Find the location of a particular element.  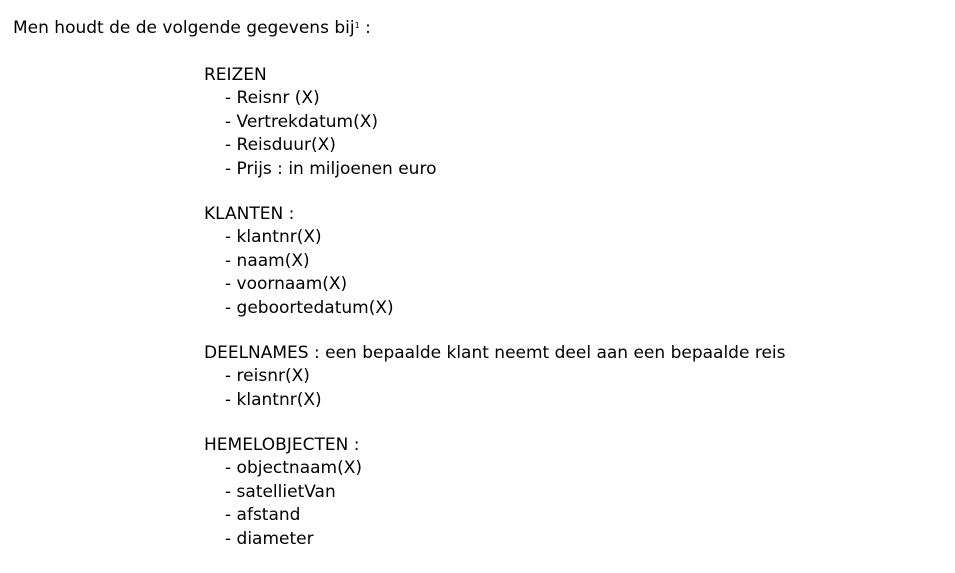

entity-title: HEMELOBJECTEN : is located at coordinates (282, 445).